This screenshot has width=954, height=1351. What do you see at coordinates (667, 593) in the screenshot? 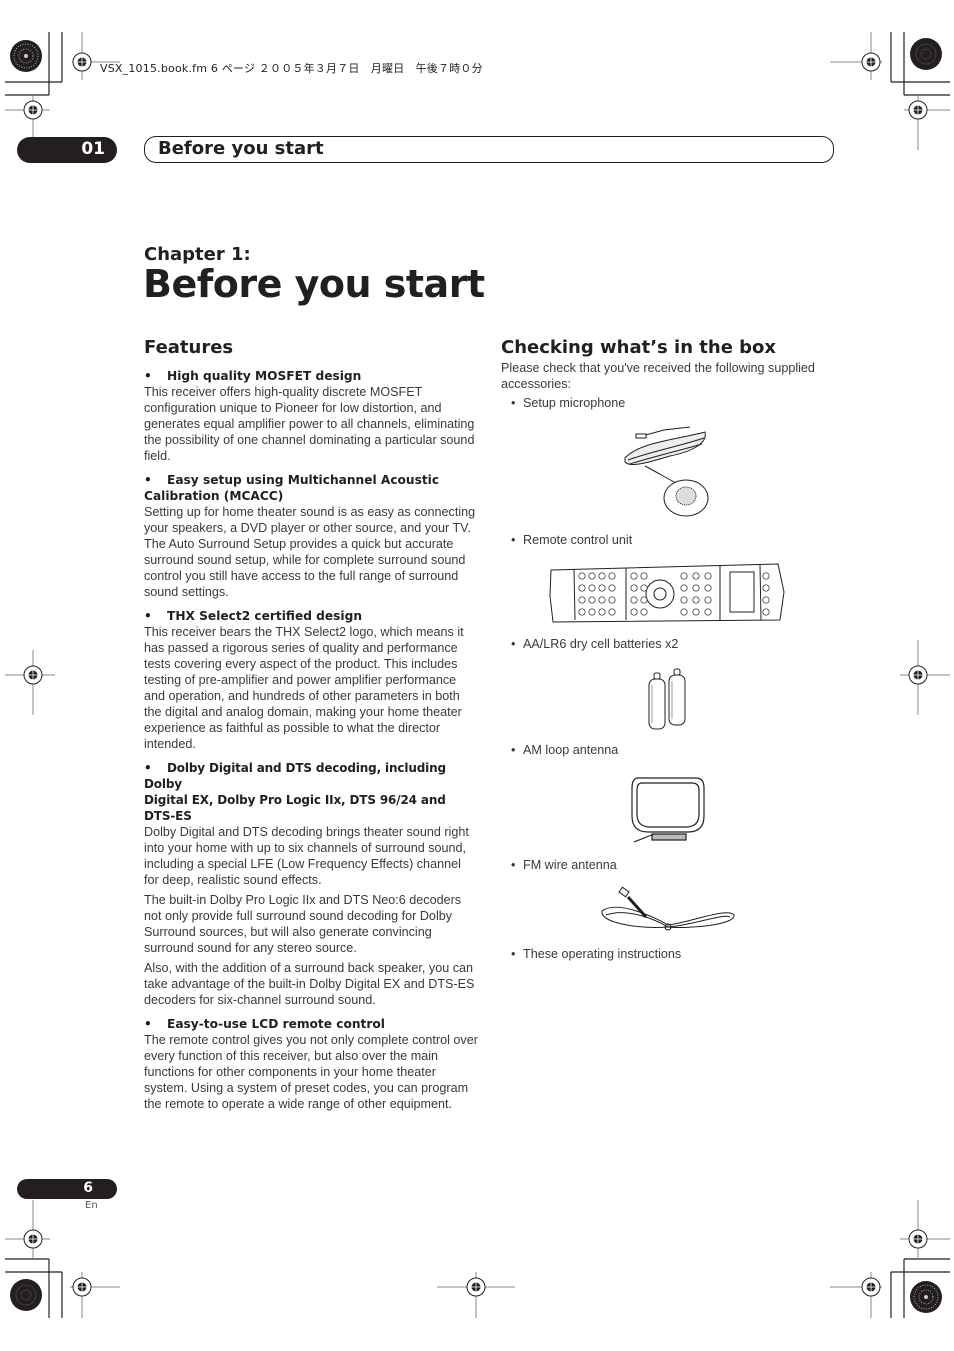
I see `remote-control-illustration` at bounding box center [667, 593].